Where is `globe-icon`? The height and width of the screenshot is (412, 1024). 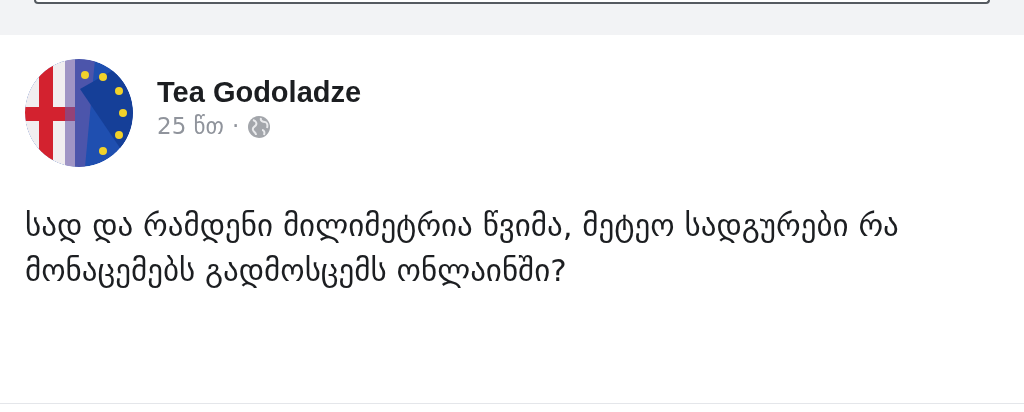 globe-icon is located at coordinates (259, 126).